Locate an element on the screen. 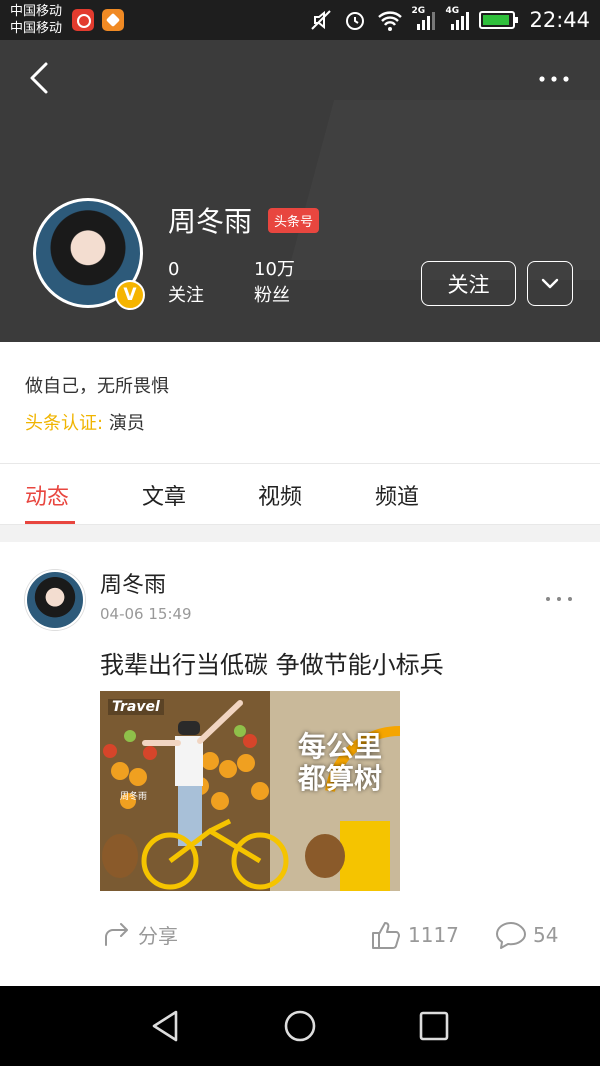 Image resolution: width=600 pixels, height=1066 pixels. post-timestamp: 04-06 15:49 is located at coordinates (146, 614).